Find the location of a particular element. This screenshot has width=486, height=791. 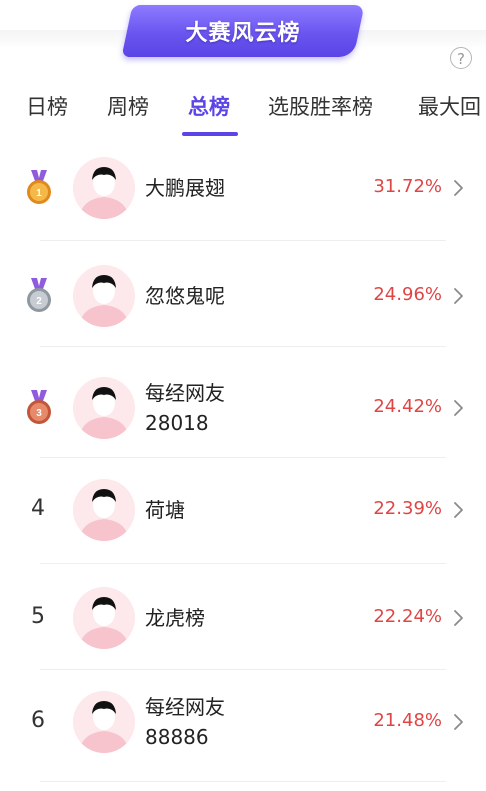

user-name-line: 荷塘 is located at coordinates (165, 510).